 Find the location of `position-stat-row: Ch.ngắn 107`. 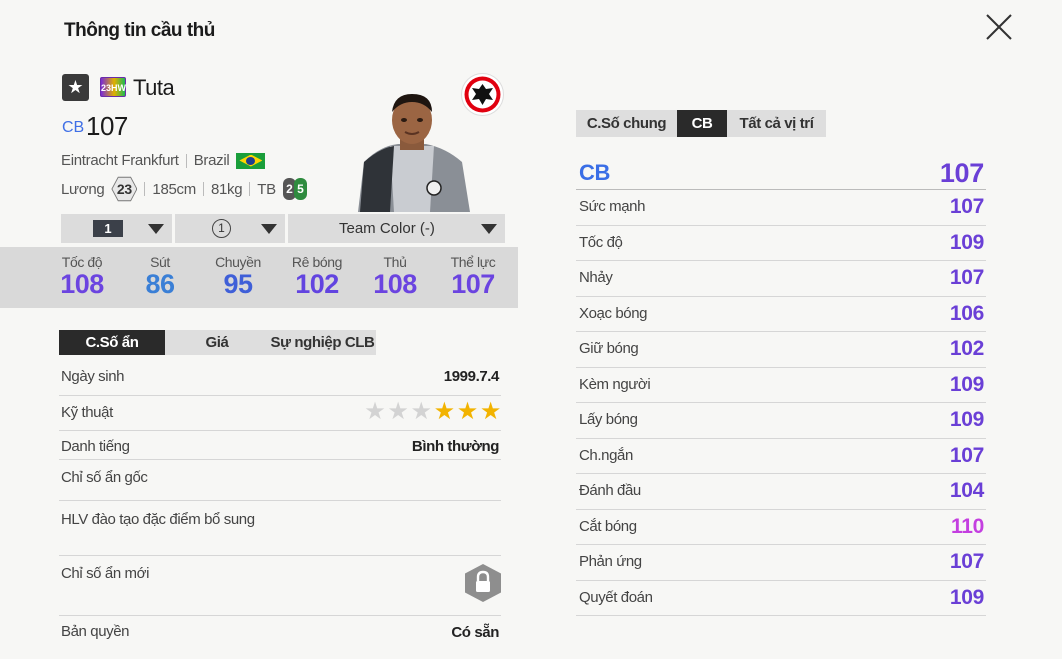

position-stat-row: Ch.ngắn 107 is located at coordinates (781, 456).